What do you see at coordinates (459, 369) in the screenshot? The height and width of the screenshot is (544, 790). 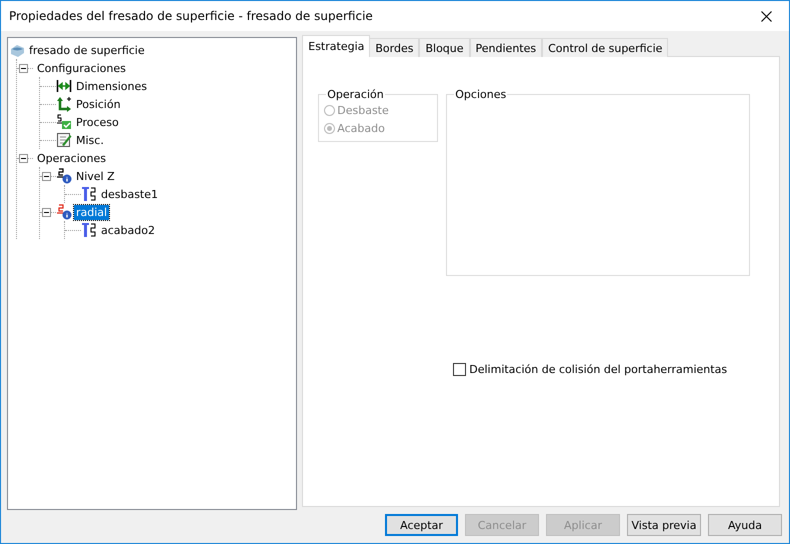 I see `checkbox` at bounding box center [459, 369].